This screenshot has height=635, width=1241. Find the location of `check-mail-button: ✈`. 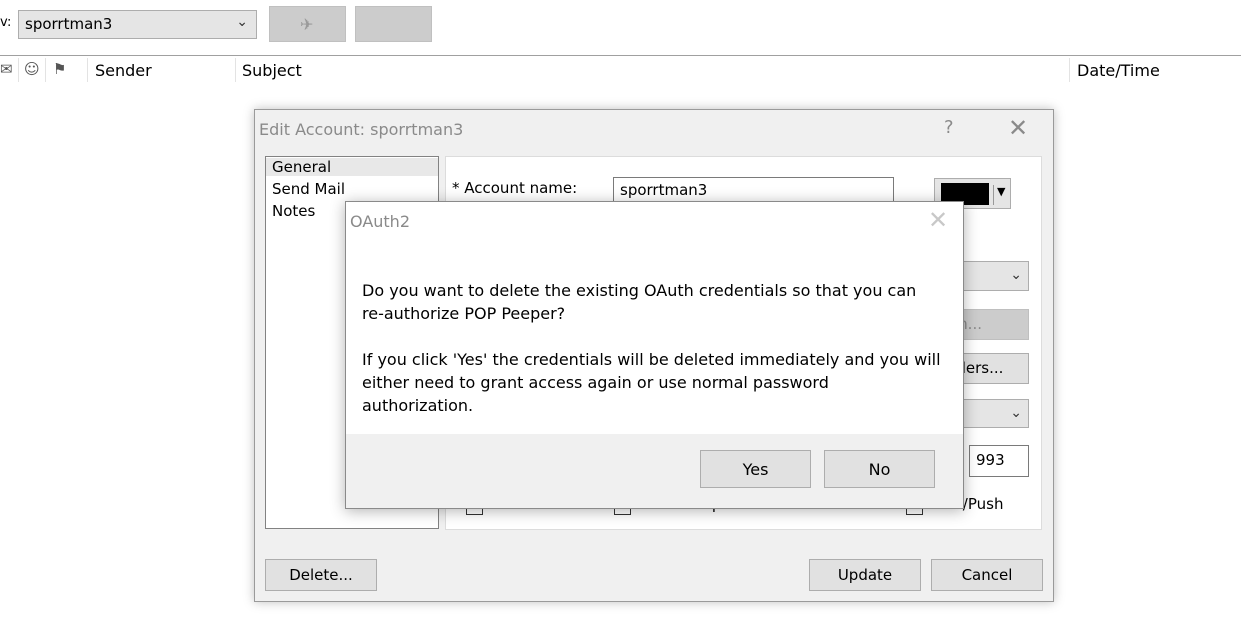

check-mail-button: ✈ is located at coordinates (307, 24).